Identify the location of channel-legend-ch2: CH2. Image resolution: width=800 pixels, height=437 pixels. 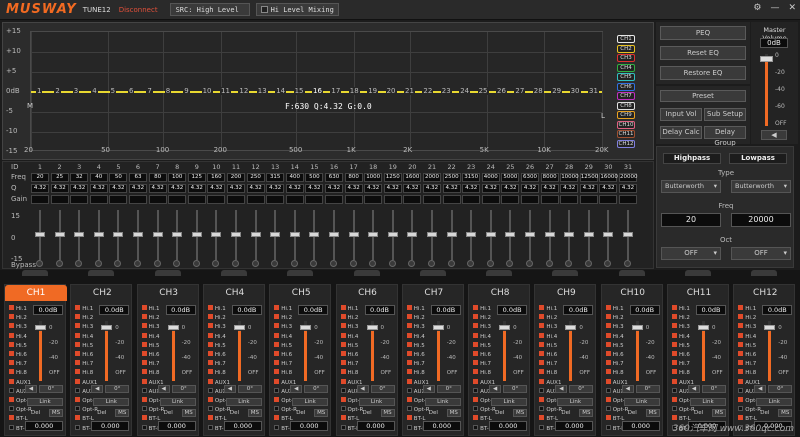
(626, 48).